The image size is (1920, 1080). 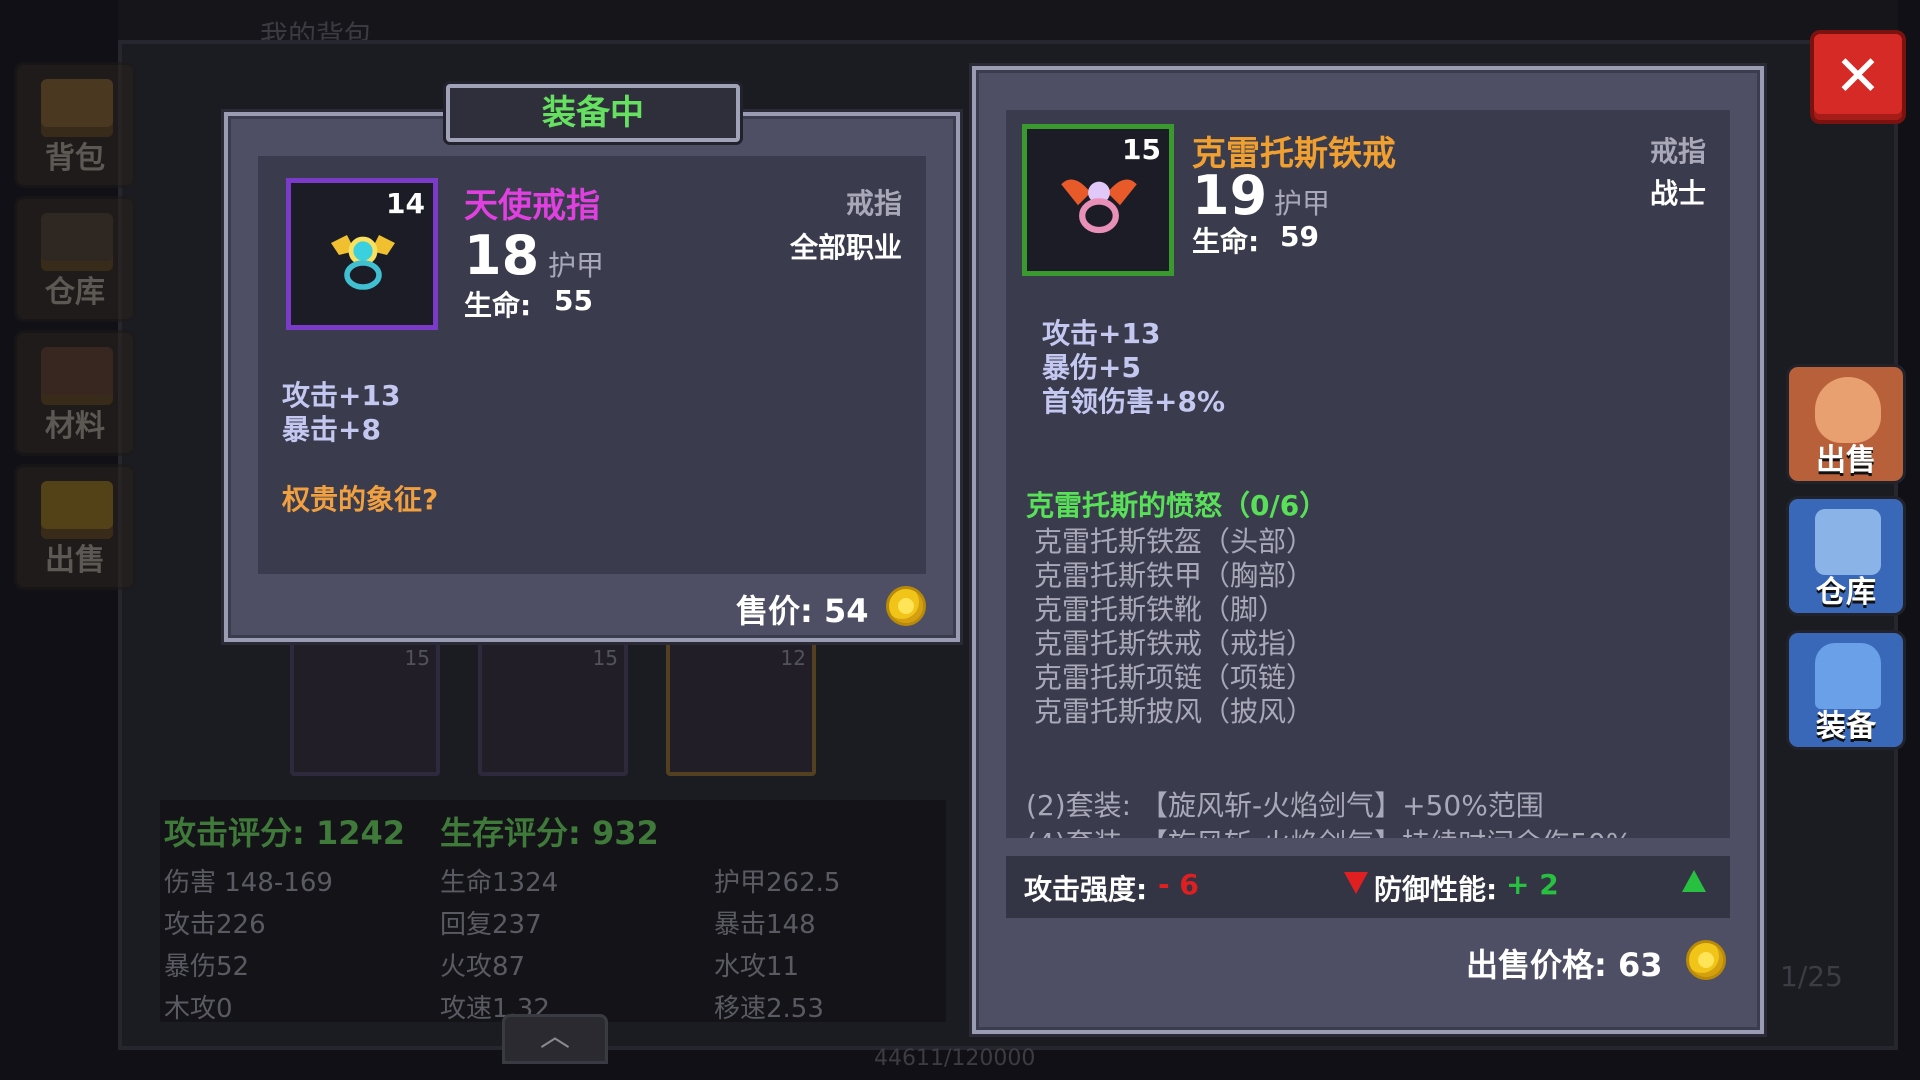 I want to click on angel-ring-icon, so click(x=363, y=262).